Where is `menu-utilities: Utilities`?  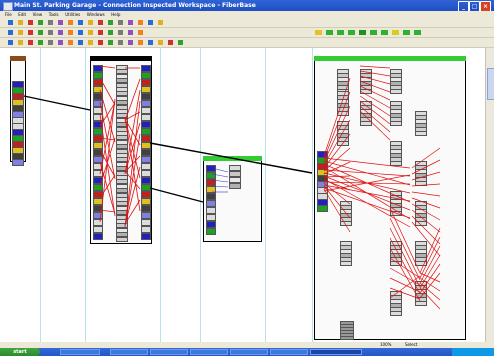 menu-utilities: Utilities is located at coordinates (72, 14).